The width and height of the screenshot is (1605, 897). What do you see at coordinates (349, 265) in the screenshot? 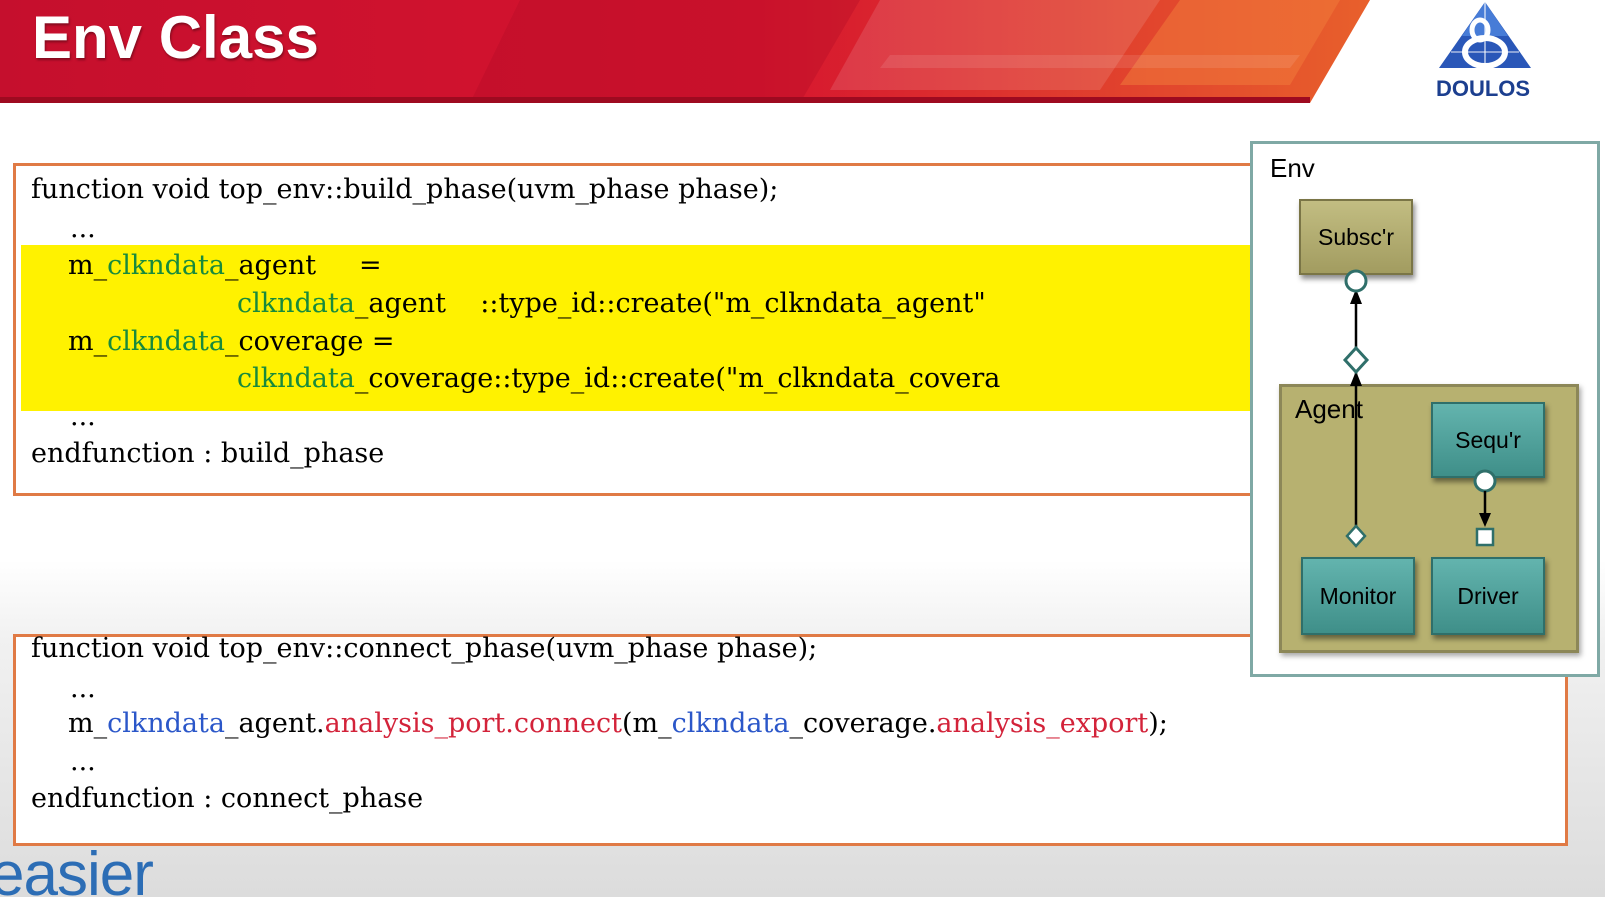
I see `code-token: =` at bounding box center [349, 265].